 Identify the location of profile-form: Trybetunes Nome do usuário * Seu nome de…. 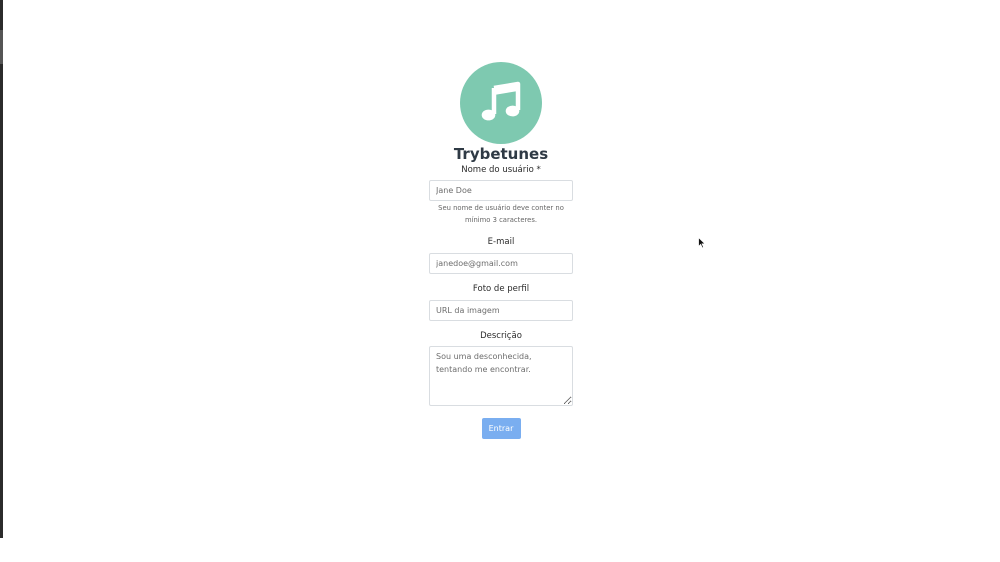
(501, 250).